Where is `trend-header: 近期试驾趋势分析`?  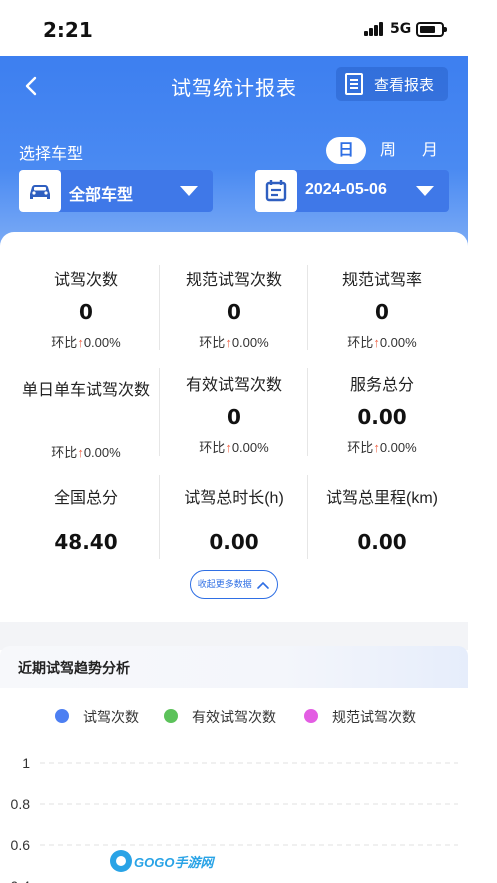 trend-header: 近期试驾趋势分析 is located at coordinates (234, 667).